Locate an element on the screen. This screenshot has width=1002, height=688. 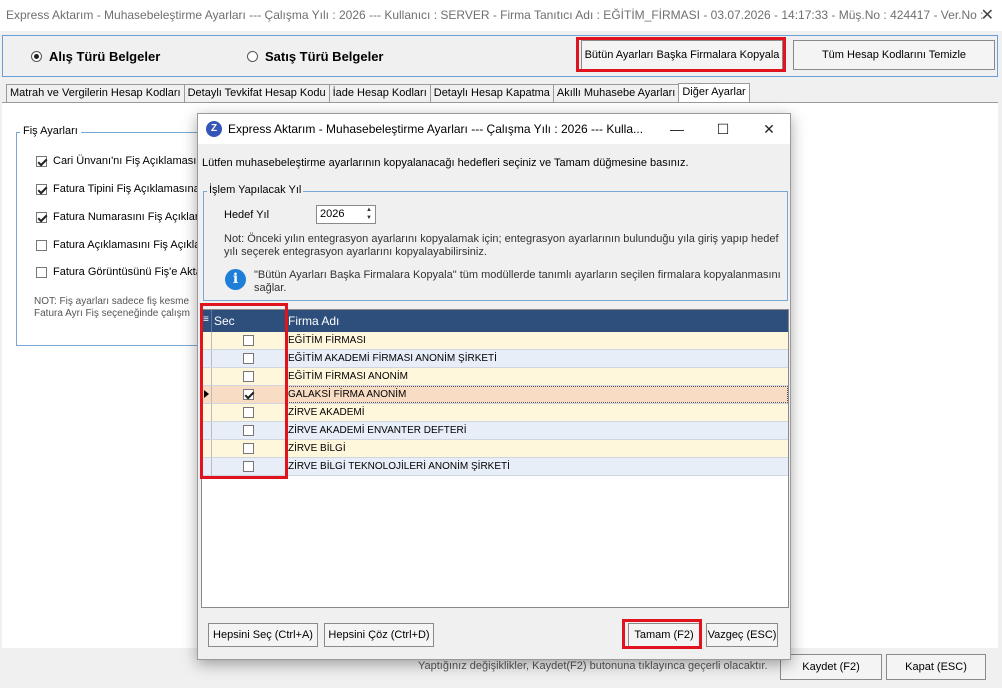
table-row: EĞİTİM FİRMASI is located at coordinates (495, 341).